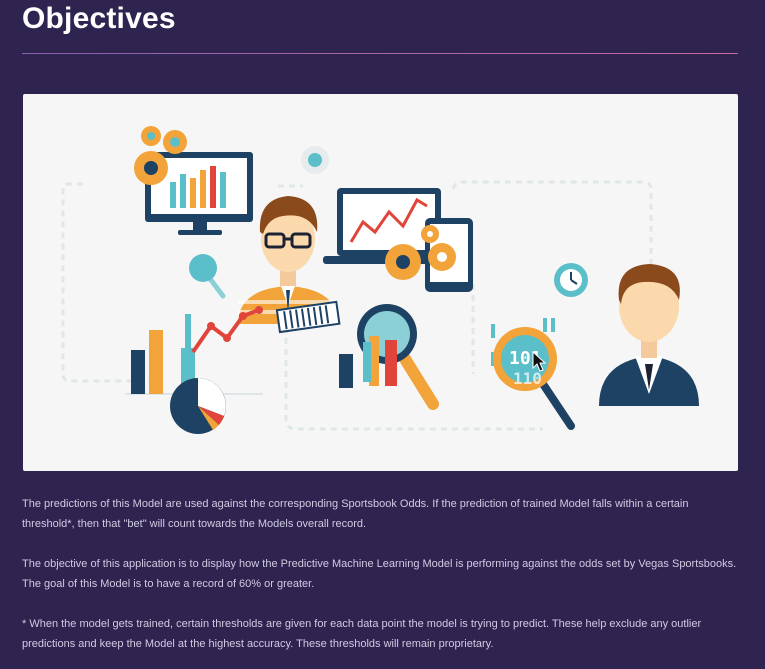 This screenshot has height=669, width=765. Describe the element at coordinates (527, 378) in the screenshot. I see `svg-text: 110` at that location.